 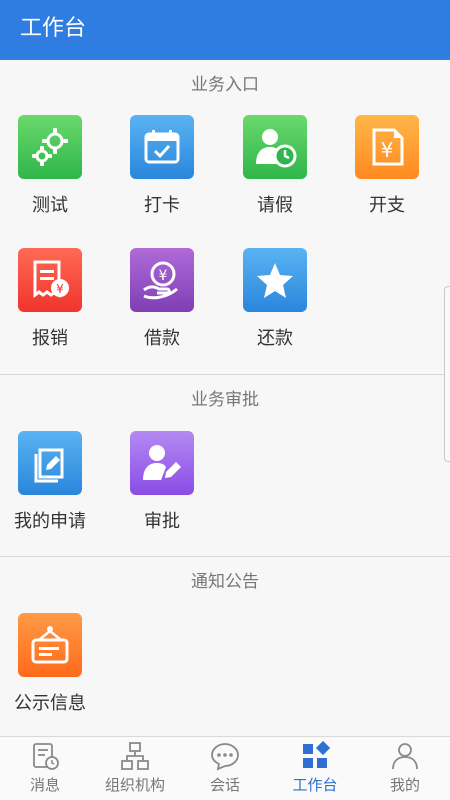 I want to click on tile-expense: ¥ 开支, so click(x=393, y=175).